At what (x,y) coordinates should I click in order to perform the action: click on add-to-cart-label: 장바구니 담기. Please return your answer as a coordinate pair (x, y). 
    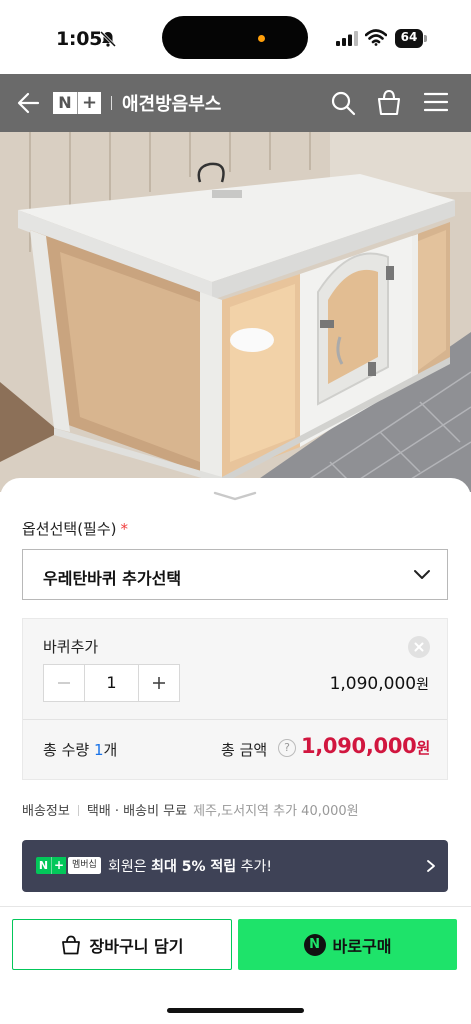
    Looking at the image, I should click on (136, 946).